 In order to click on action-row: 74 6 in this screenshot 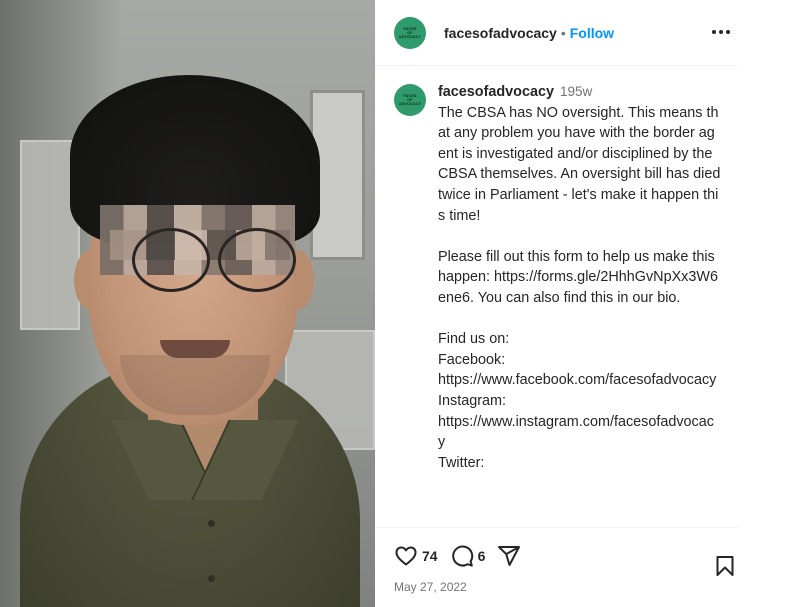, I will do `click(565, 558)`.